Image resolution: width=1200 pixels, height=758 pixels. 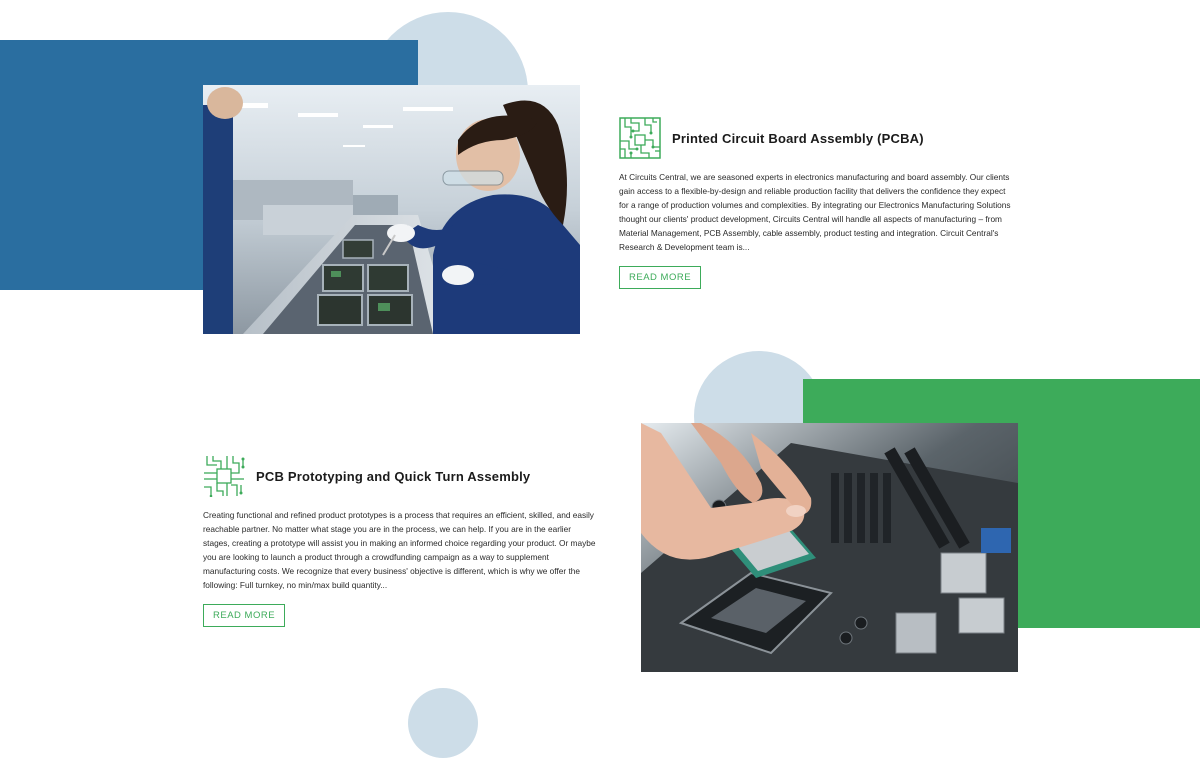 What do you see at coordinates (391, 209) in the screenshot?
I see `pcba-factory-photo` at bounding box center [391, 209].